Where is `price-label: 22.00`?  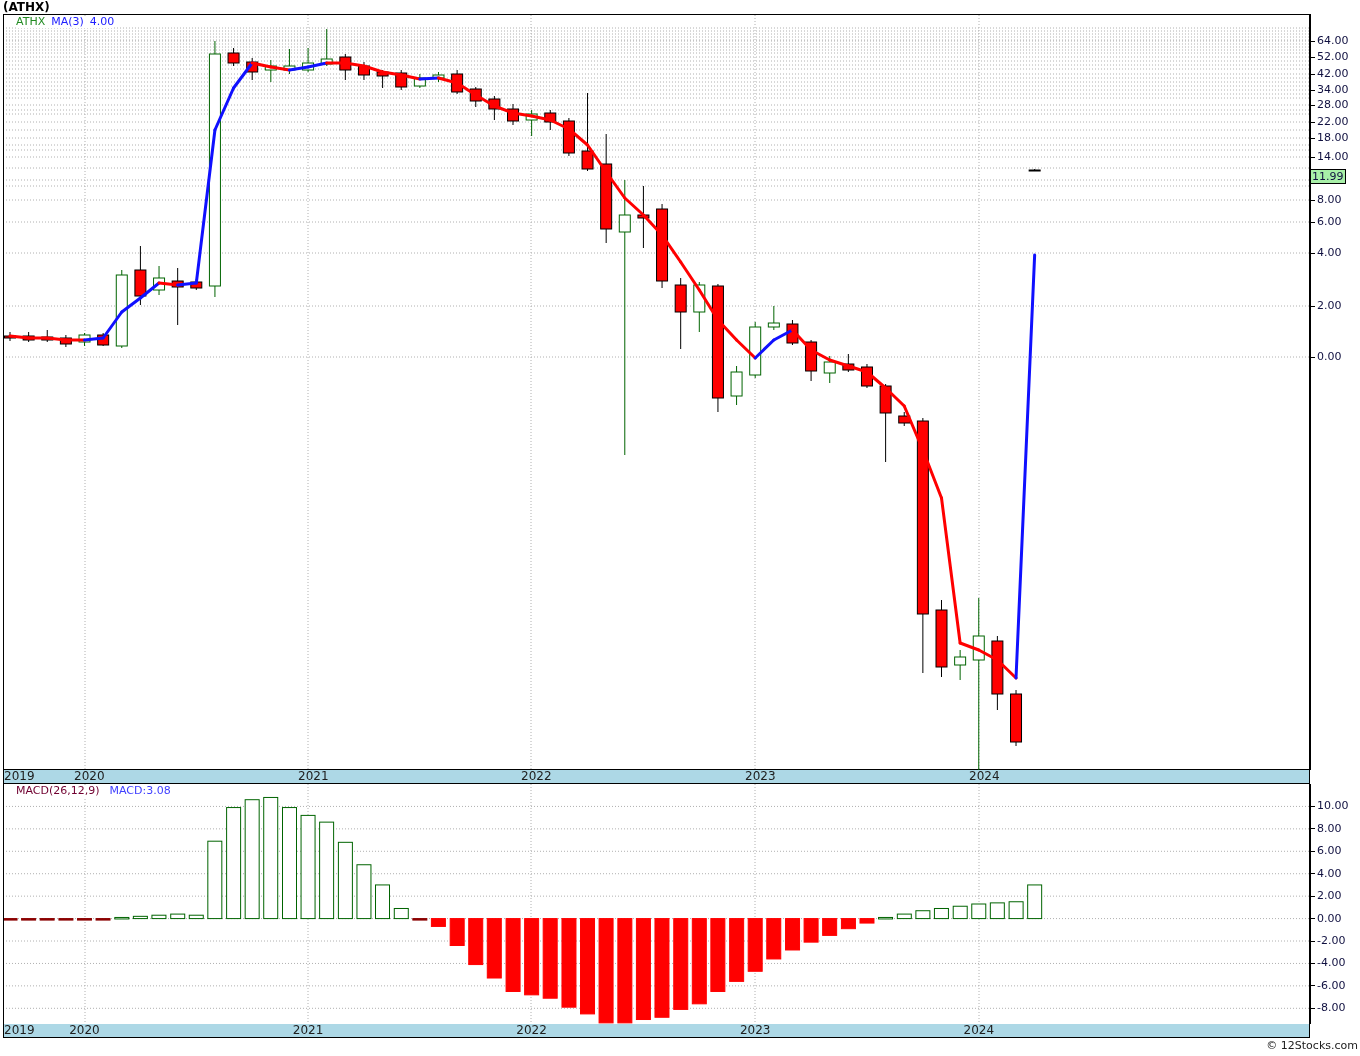 price-label: 22.00 is located at coordinates (1333, 122).